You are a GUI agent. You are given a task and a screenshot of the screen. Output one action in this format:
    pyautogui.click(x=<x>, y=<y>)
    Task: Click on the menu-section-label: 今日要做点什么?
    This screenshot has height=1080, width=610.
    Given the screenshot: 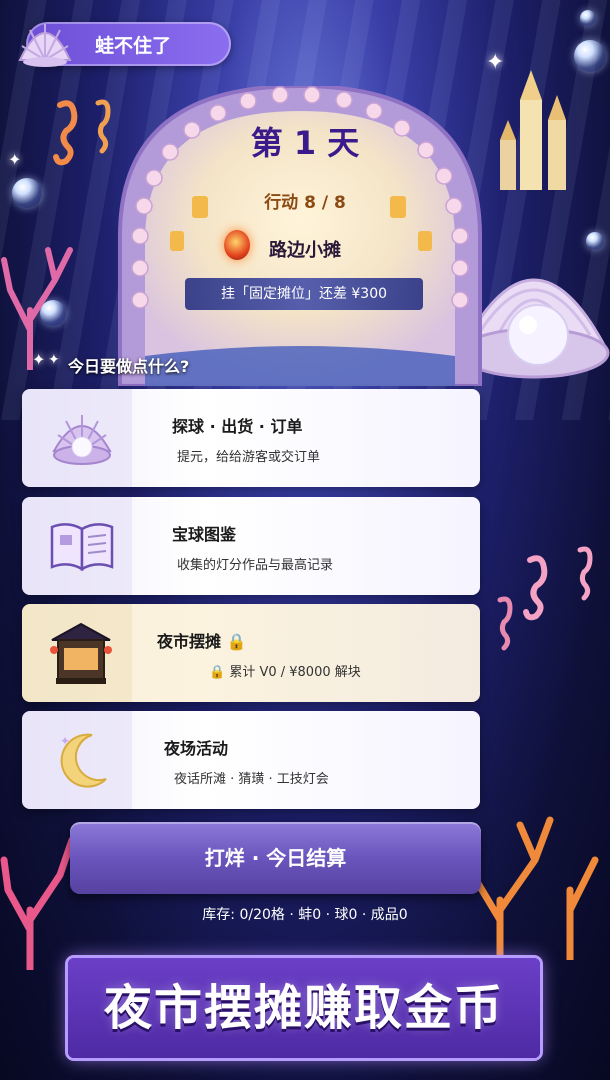 What is the action you would take?
    pyautogui.click(x=129, y=366)
    